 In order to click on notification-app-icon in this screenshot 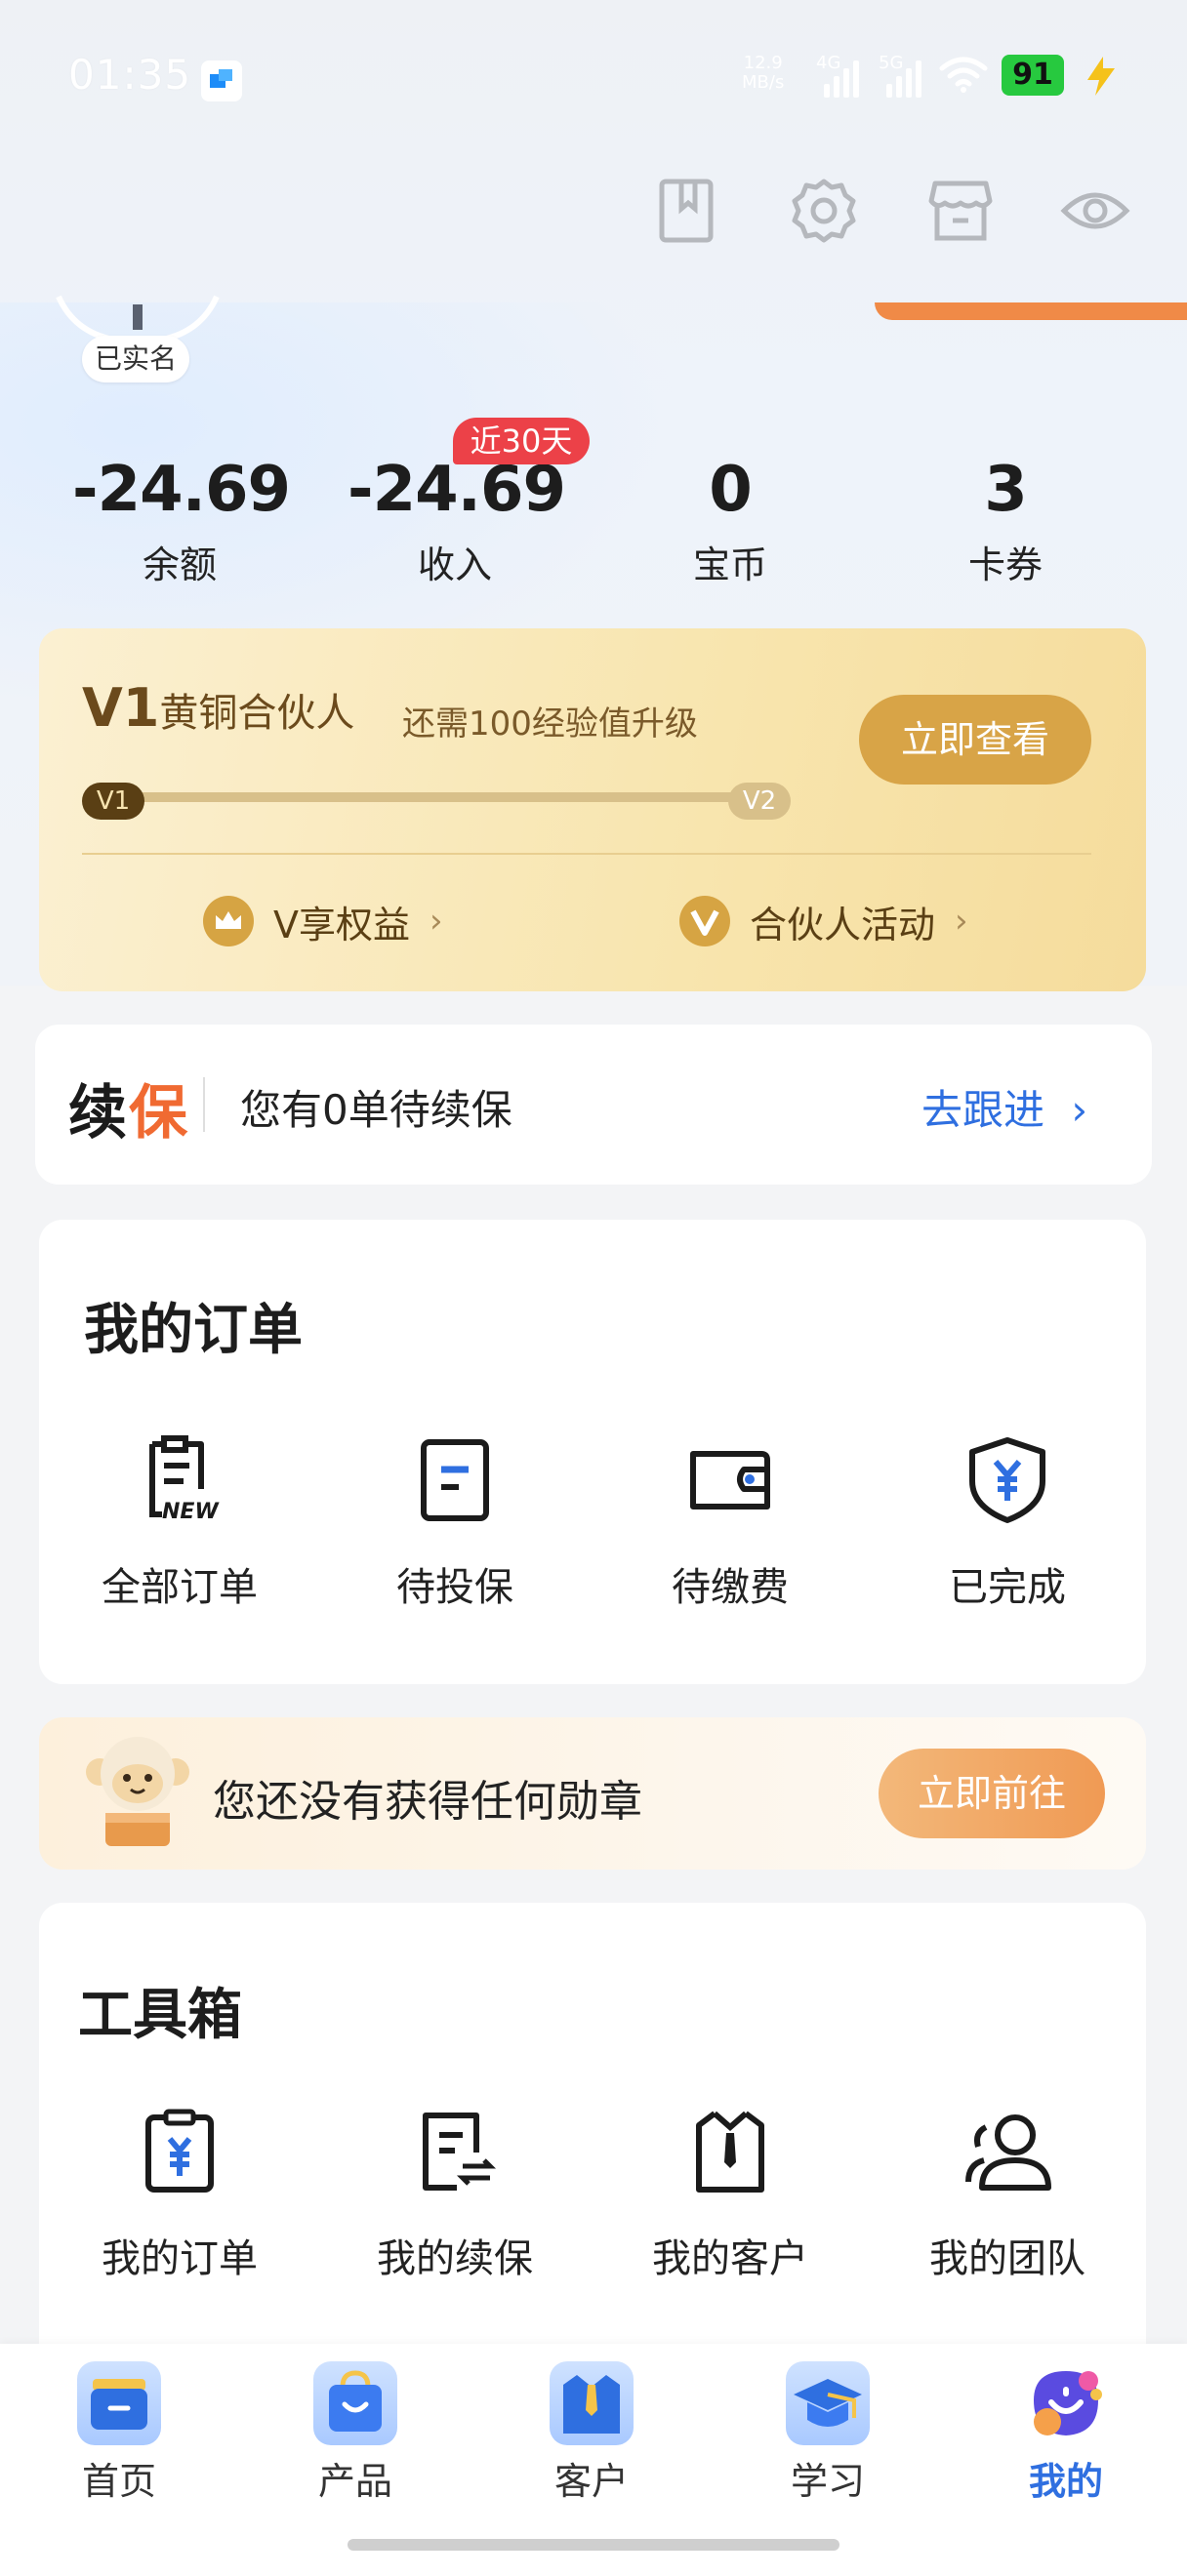, I will do `click(221, 80)`.